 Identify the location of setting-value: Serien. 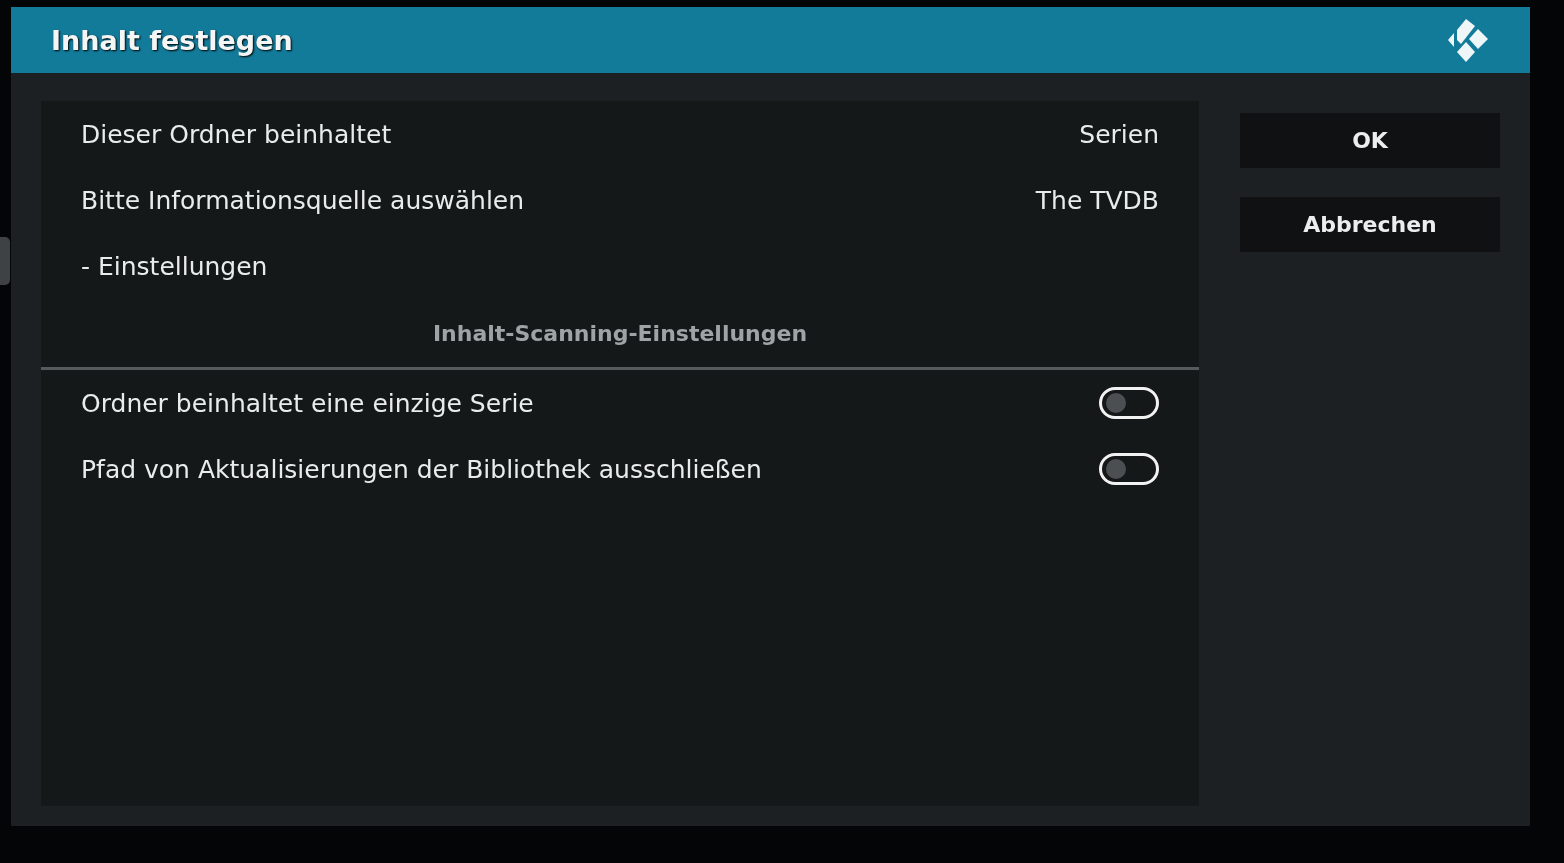
(1119, 134).